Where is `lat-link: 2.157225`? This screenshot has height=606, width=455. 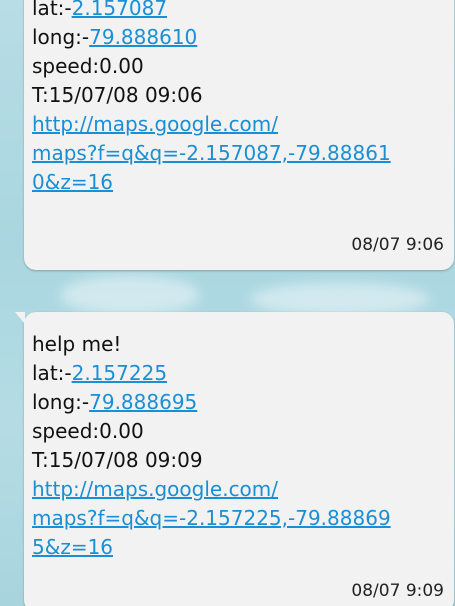
lat-link: 2.157225 is located at coordinates (119, 373).